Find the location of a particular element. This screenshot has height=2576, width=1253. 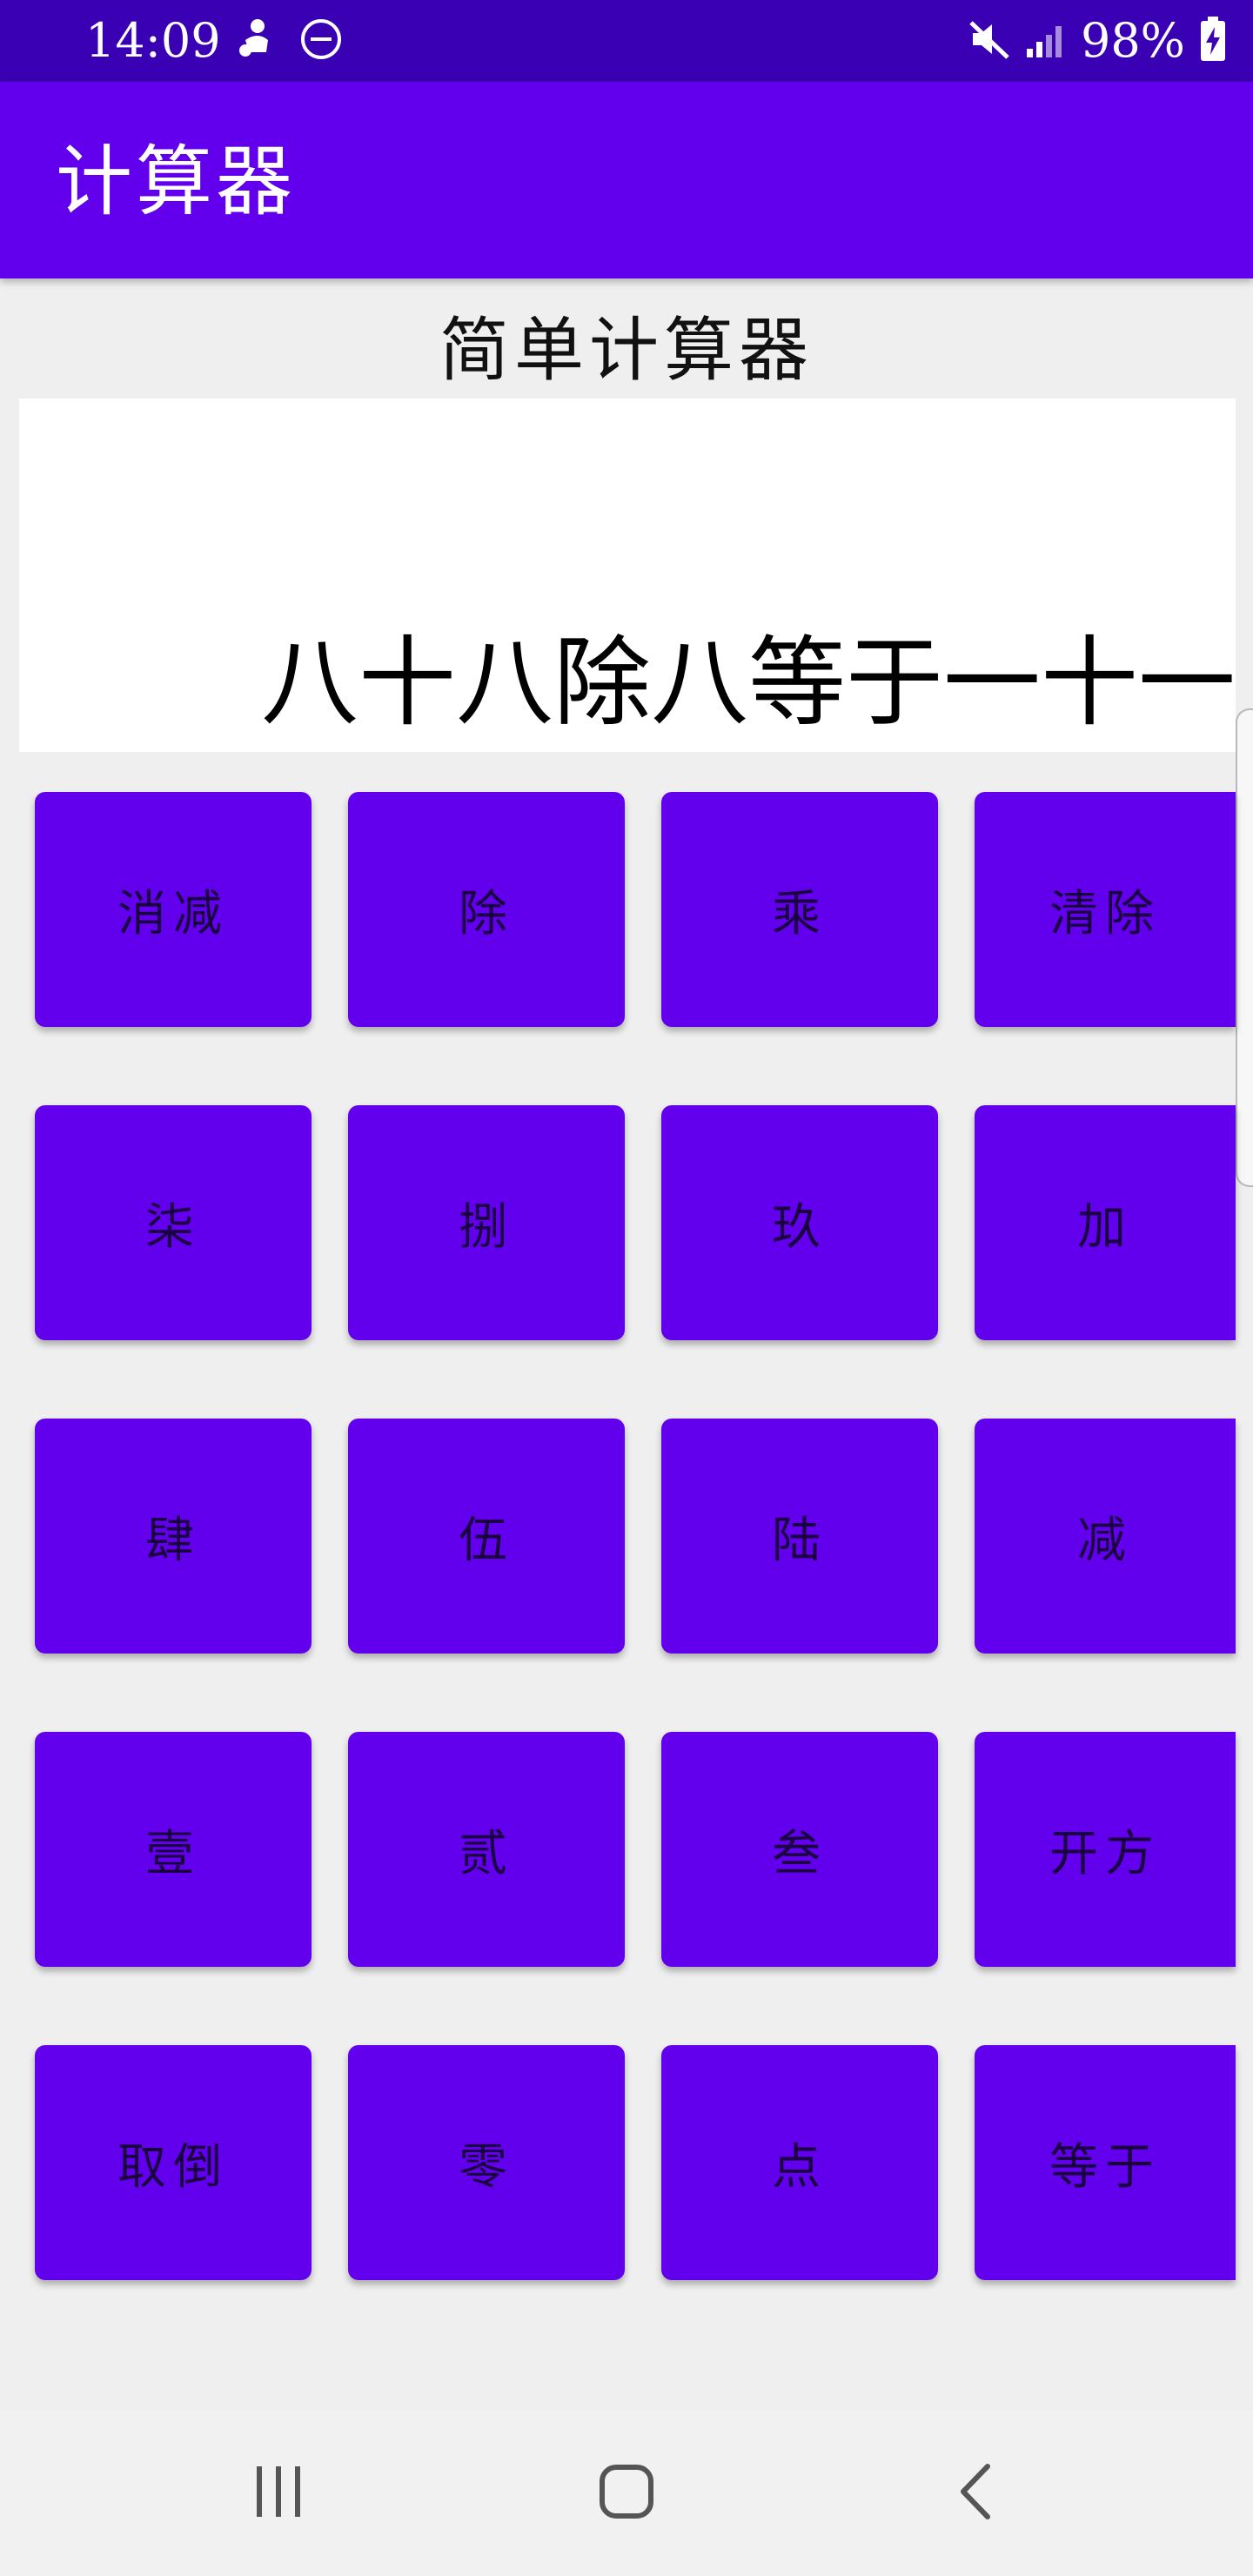

digit-0-button: 零 is located at coordinates (487, 2163).